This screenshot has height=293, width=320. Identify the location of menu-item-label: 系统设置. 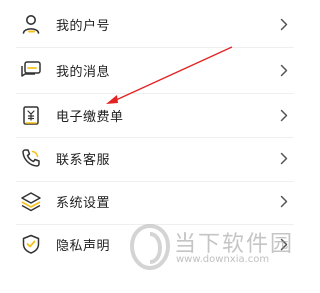
(83, 203).